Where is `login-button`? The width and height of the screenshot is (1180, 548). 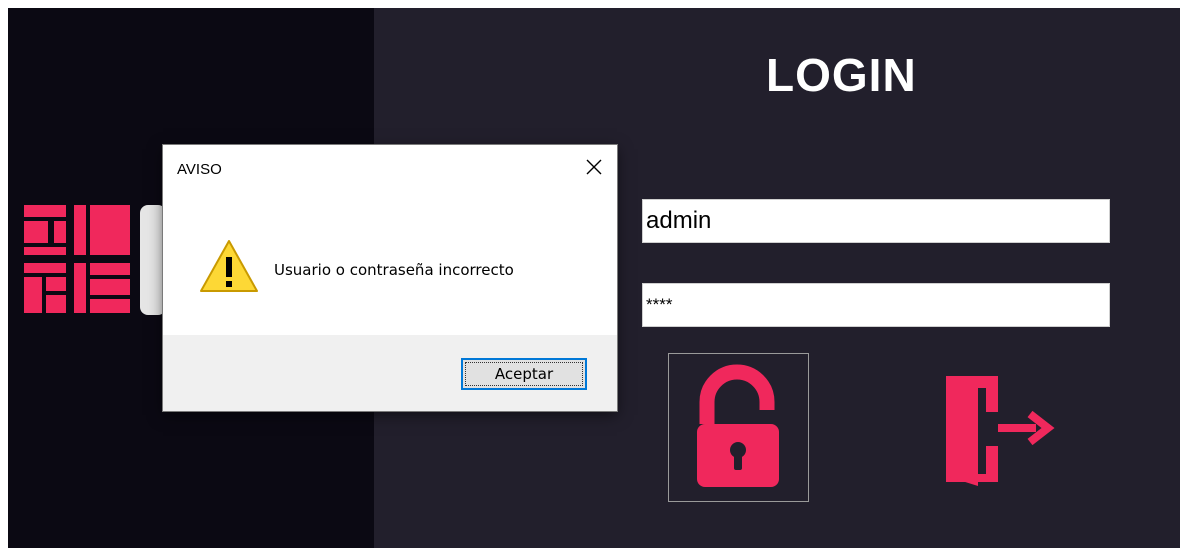
login-button is located at coordinates (738, 427).